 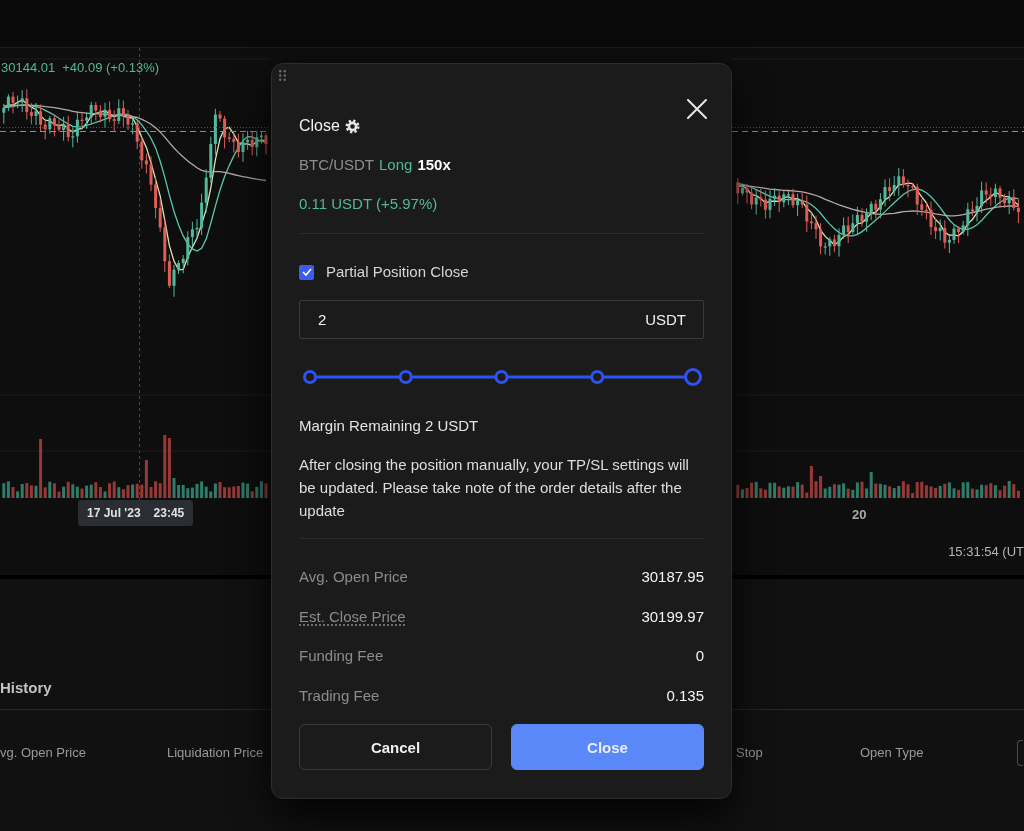 What do you see at coordinates (859, 515) in the screenshot?
I see `time-axis-label: 20` at bounding box center [859, 515].